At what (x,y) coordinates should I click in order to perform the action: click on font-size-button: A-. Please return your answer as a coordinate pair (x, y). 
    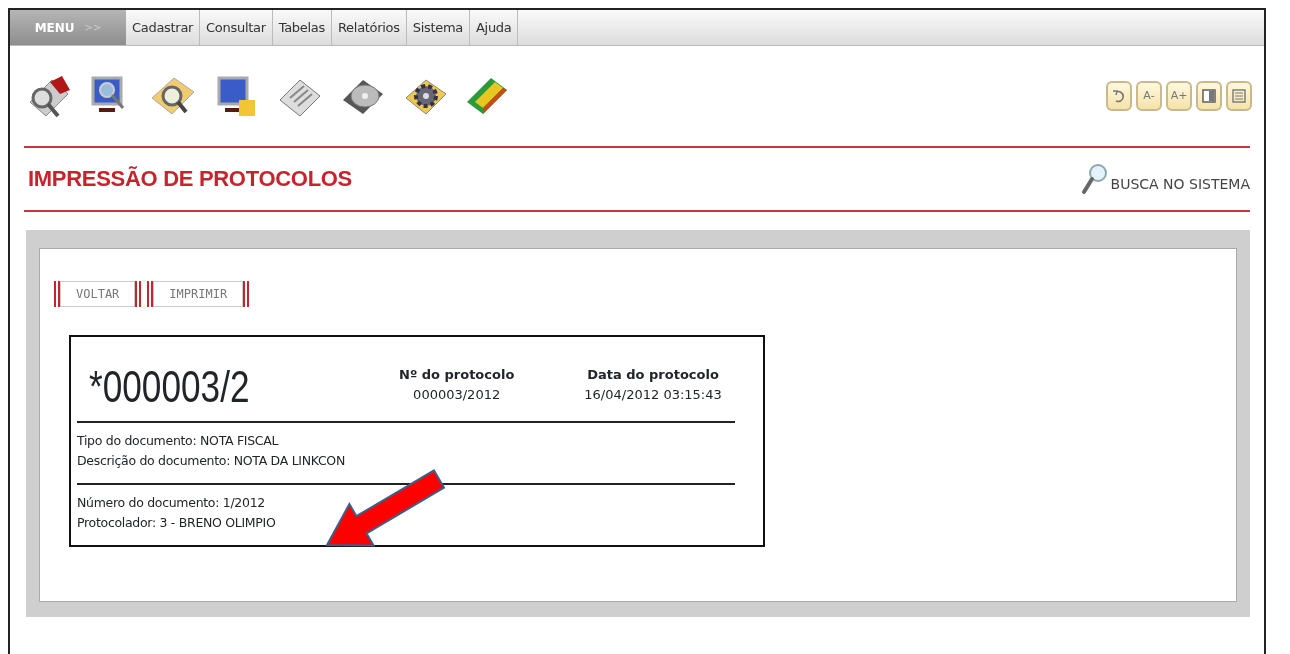
    Looking at the image, I should click on (1149, 96).